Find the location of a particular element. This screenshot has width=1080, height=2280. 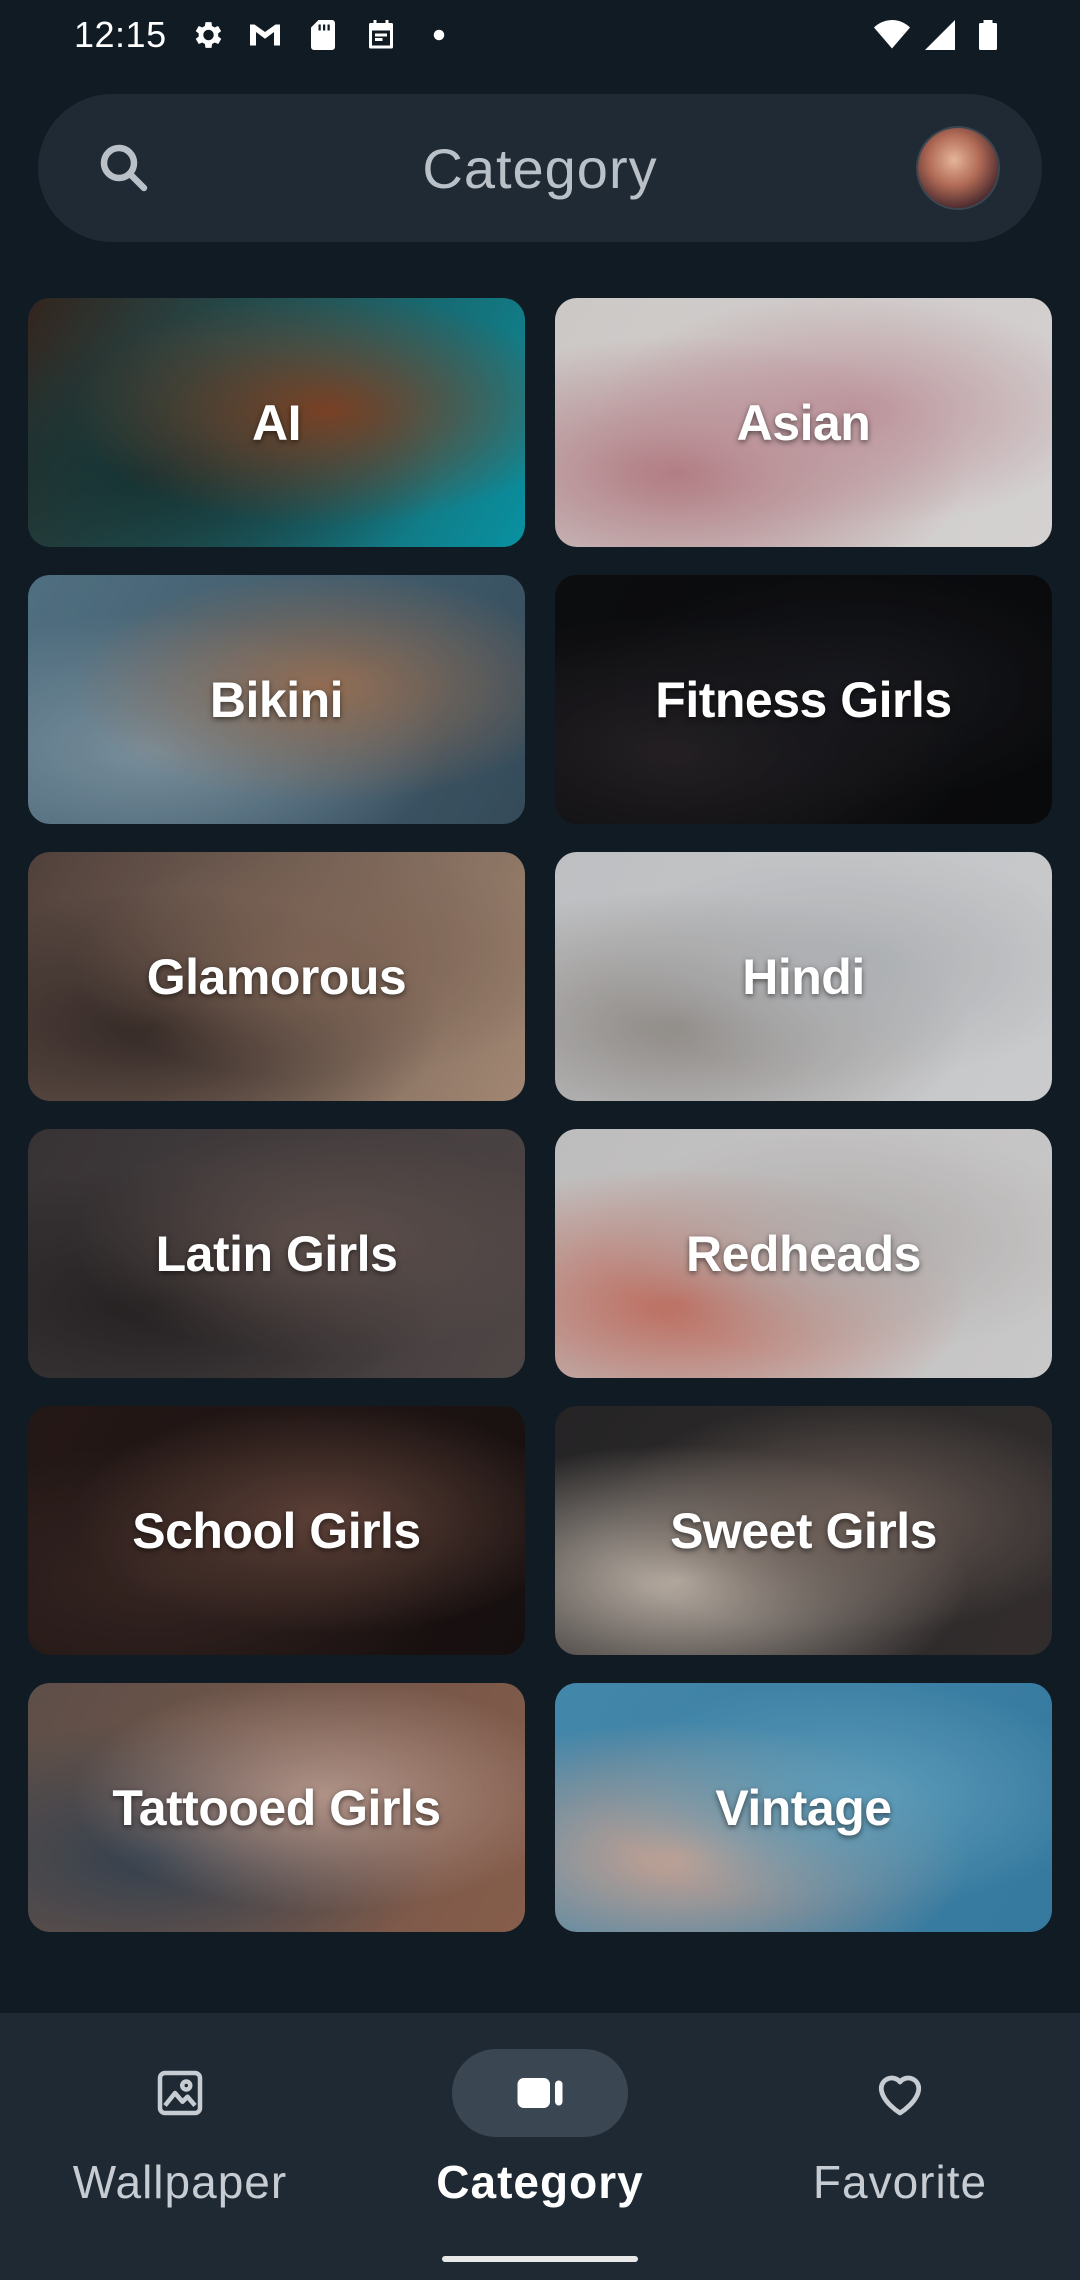

category-label: Latin Girls is located at coordinates (276, 1253).